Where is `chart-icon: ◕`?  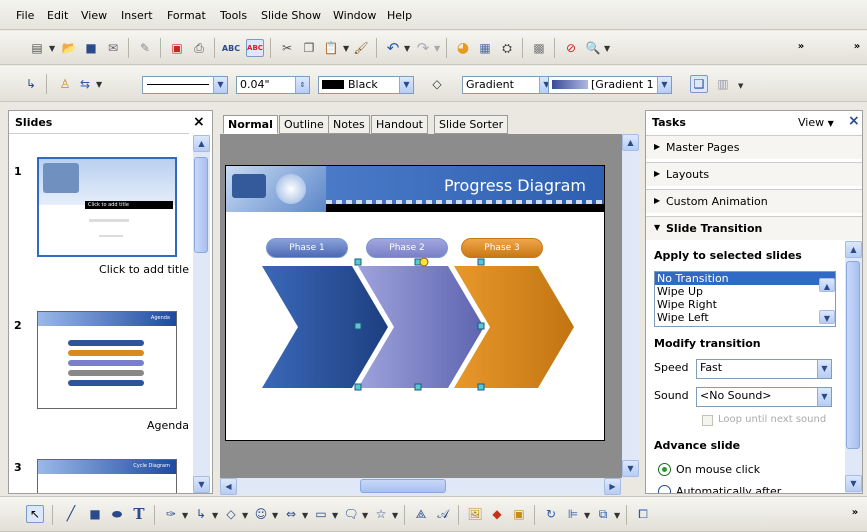 chart-icon: ◕ is located at coordinates (463, 48).